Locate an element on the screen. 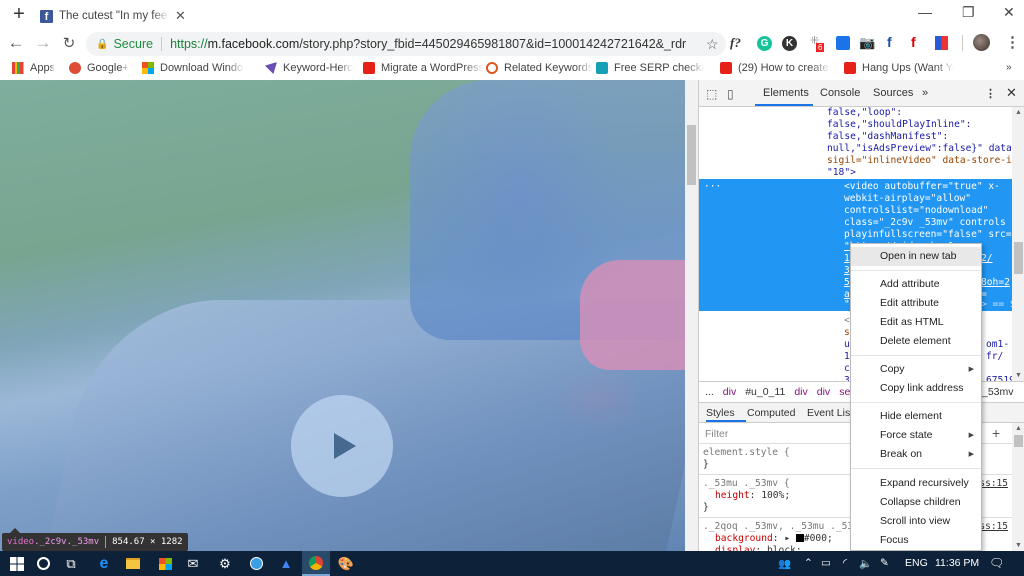 The image size is (1024, 576). menu-item-focus: Focus is located at coordinates (916, 540).